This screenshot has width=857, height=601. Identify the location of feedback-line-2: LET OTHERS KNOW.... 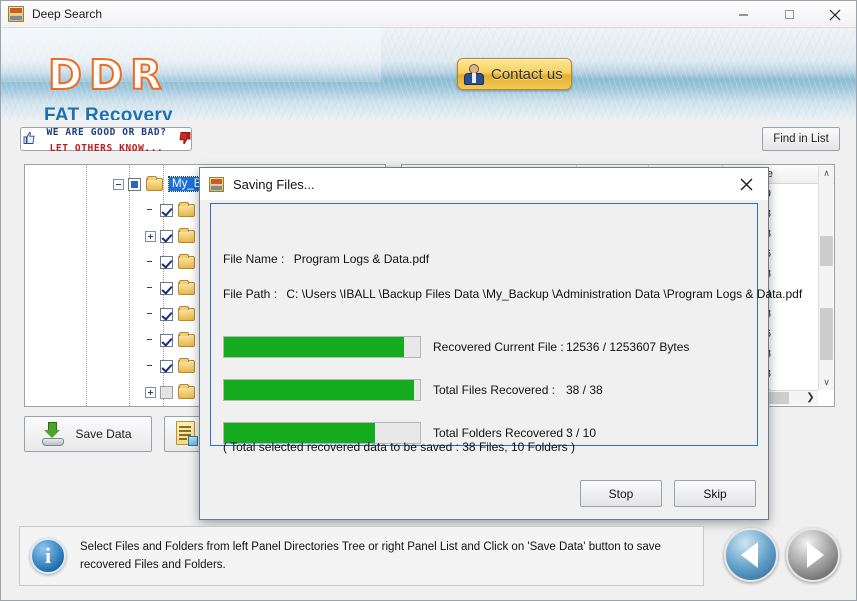
(106, 148).